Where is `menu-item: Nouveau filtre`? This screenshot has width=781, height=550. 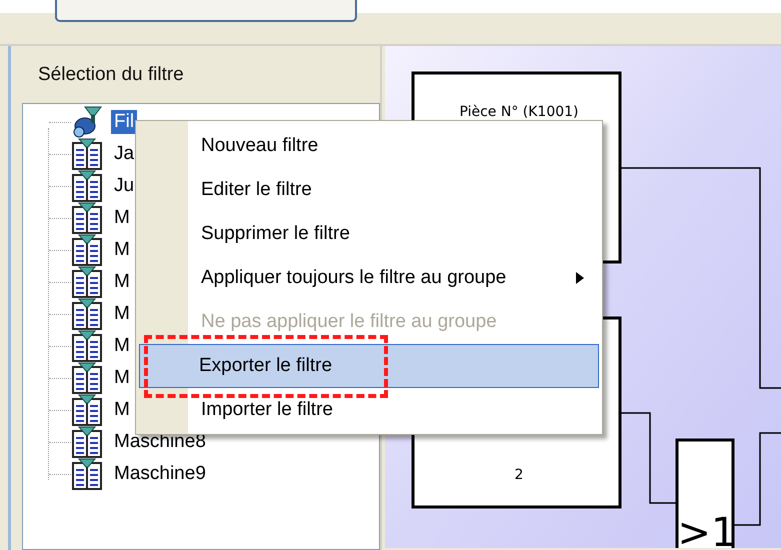
menu-item: Nouveau filtre is located at coordinates (369, 146).